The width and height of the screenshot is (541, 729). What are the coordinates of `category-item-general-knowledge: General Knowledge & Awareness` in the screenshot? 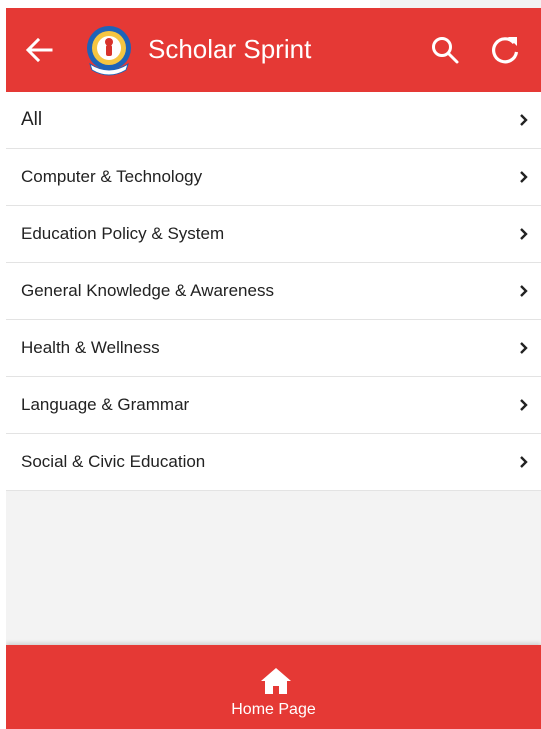 It's located at (273, 291).